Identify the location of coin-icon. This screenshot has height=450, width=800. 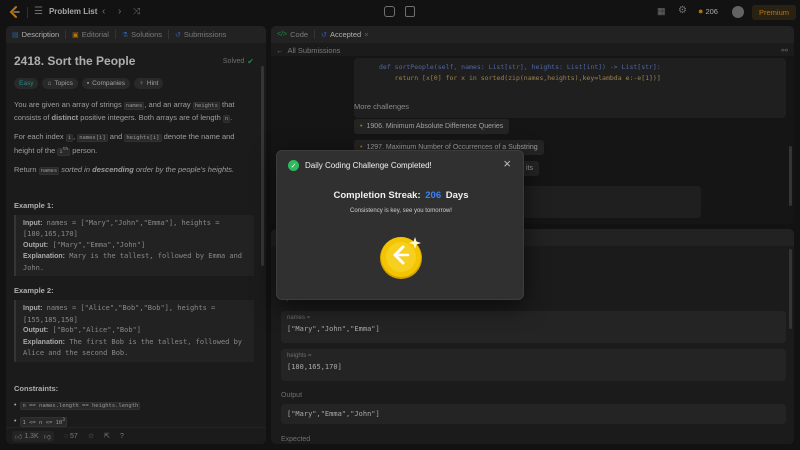
(401, 257).